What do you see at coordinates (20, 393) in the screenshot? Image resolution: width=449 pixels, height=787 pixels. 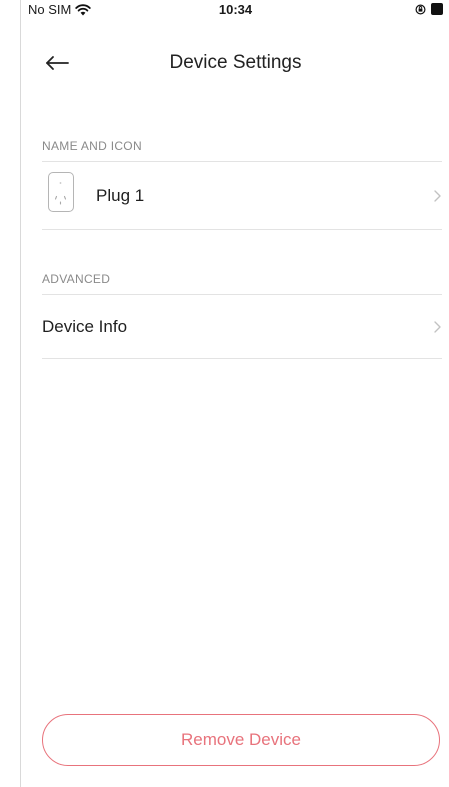 I see `frame-edge` at bounding box center [20, 393].